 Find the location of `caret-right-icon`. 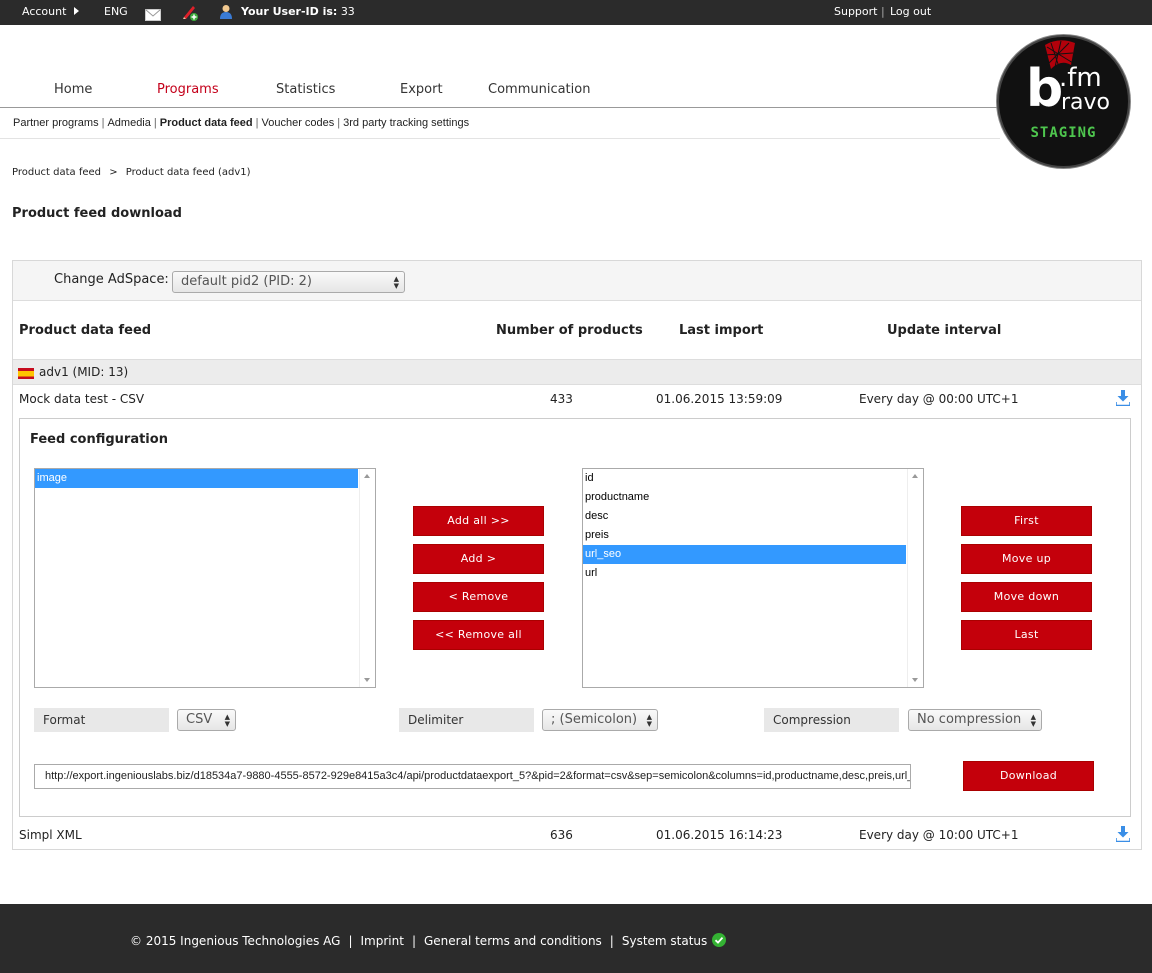

caret-right-icon is located at coordinates (77, 11).